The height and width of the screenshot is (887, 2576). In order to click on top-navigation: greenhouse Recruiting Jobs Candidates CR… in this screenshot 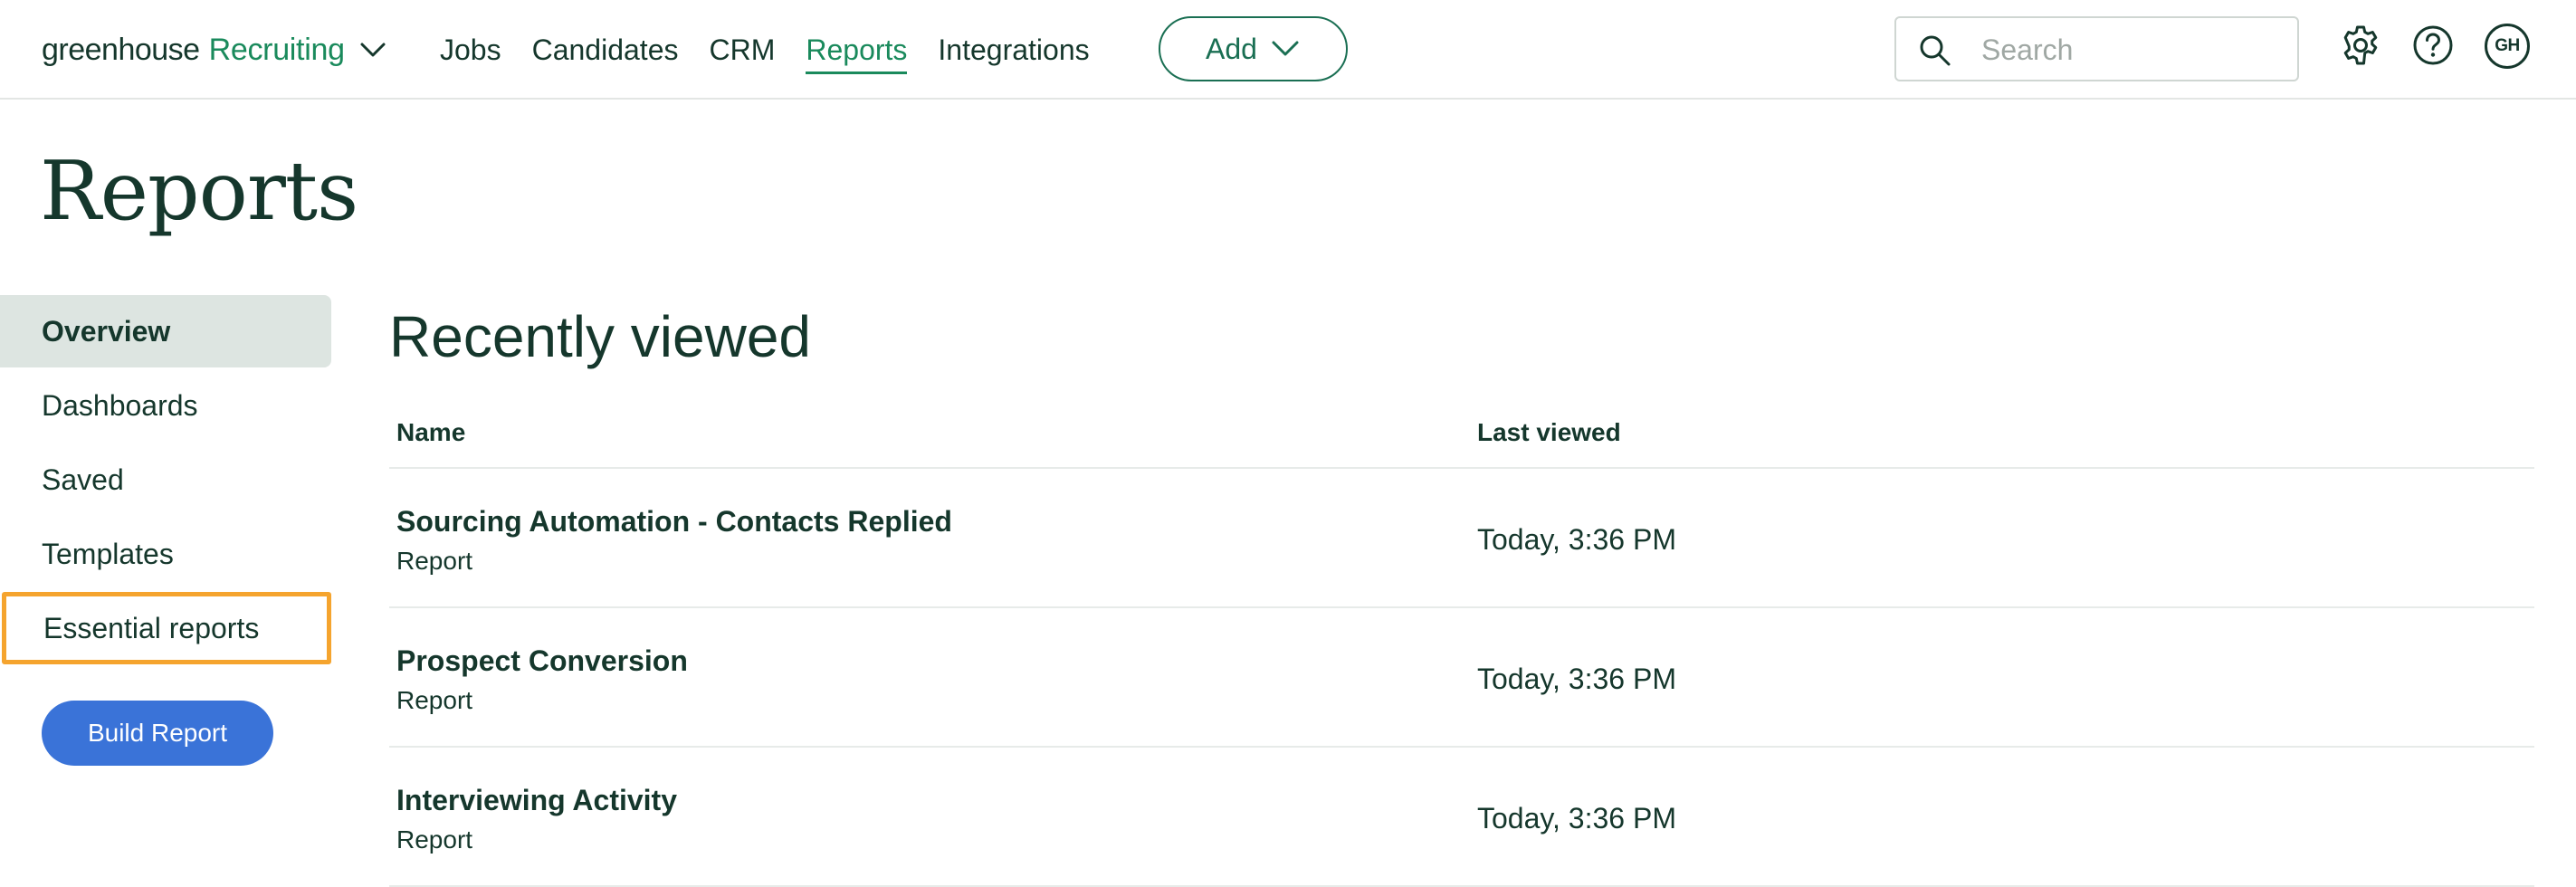, I will do `click(1288, 50)`.